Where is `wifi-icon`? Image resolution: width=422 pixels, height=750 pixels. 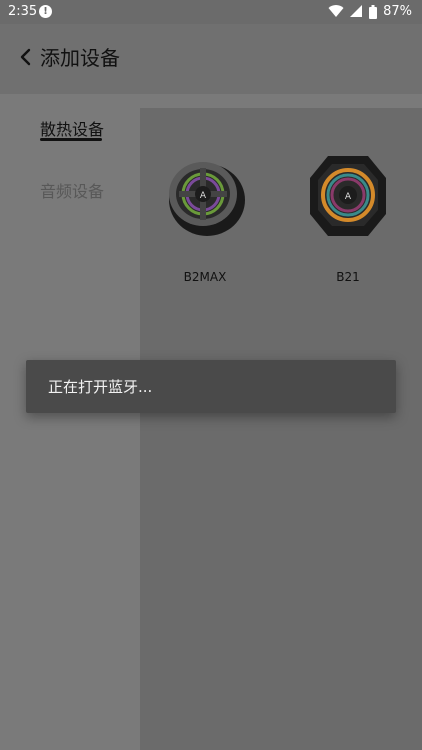
wifi-icon is located at coordinates (336, 11).